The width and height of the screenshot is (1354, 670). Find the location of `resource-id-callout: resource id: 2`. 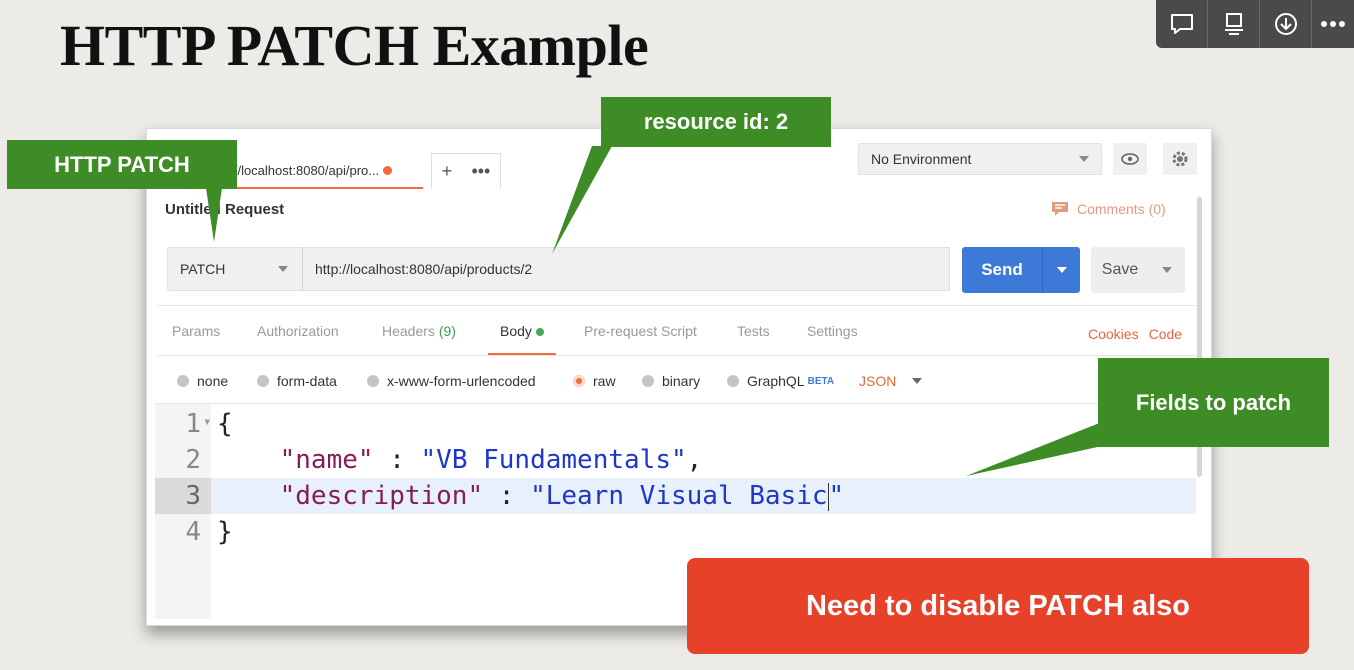

resource-id-callout: resource id: 2 is located at coordinates (716, 122).